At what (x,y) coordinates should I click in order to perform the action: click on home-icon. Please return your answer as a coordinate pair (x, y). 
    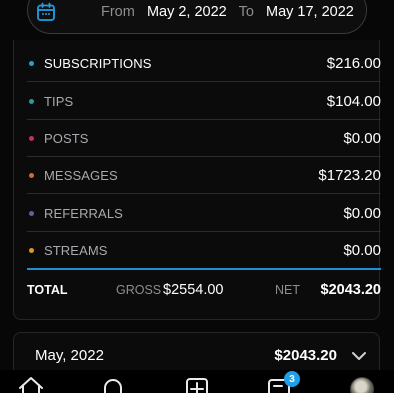
    Looking at the image, I should click on (31, 383).